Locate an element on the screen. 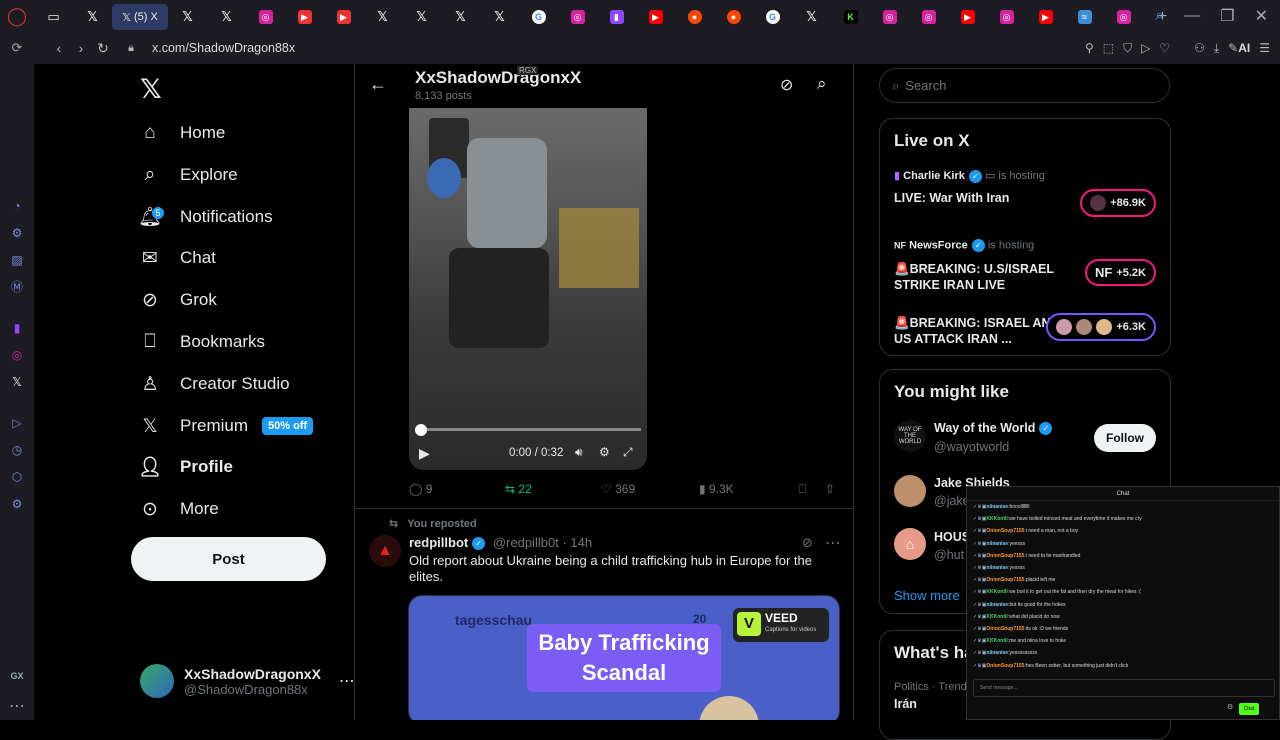  avatar is located at coordinates (910, 491).